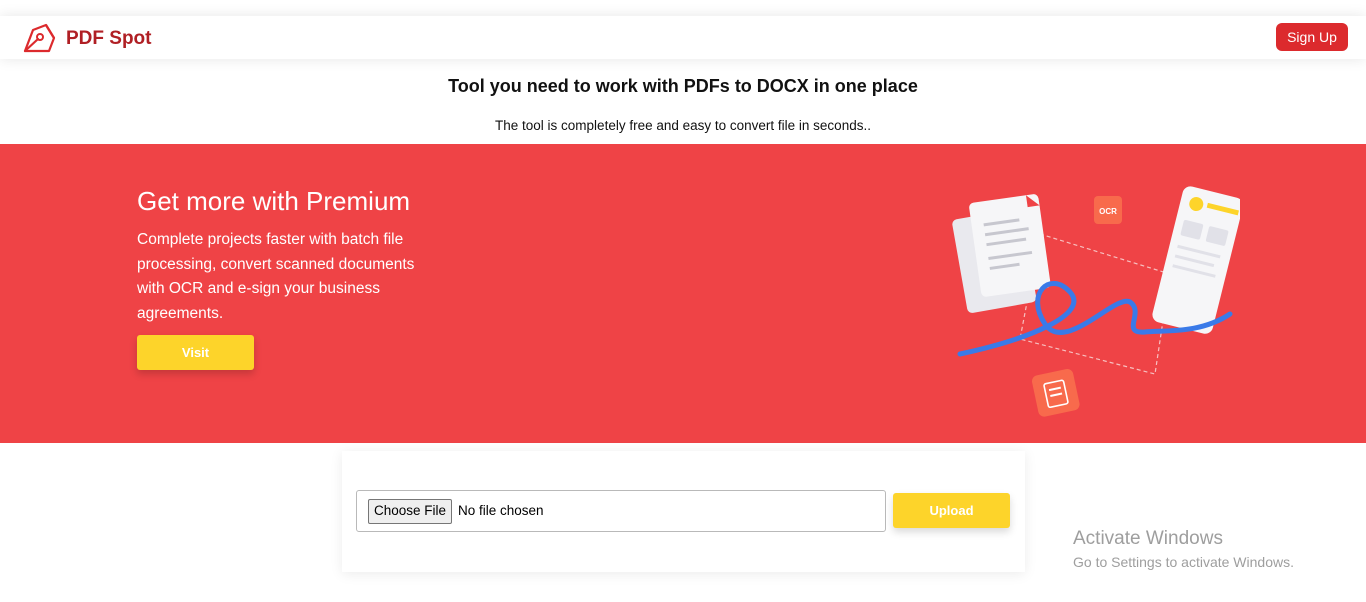  Describe the element at coordinates (274, 201) in the screenshot. I see `premium-title: Get more with Premium` at that location.